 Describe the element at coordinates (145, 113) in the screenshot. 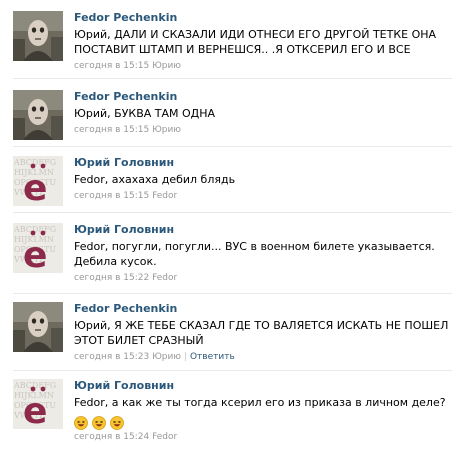

I see `comment-text-line: Юрий, БУКВА ТАМ ОДНА` at that location.